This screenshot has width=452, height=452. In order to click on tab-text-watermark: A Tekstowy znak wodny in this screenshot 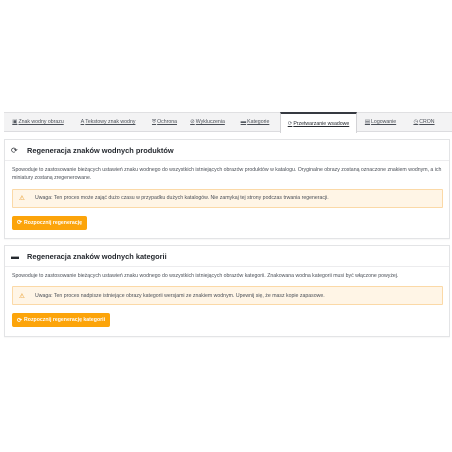, I will do `click(108, 122)`.